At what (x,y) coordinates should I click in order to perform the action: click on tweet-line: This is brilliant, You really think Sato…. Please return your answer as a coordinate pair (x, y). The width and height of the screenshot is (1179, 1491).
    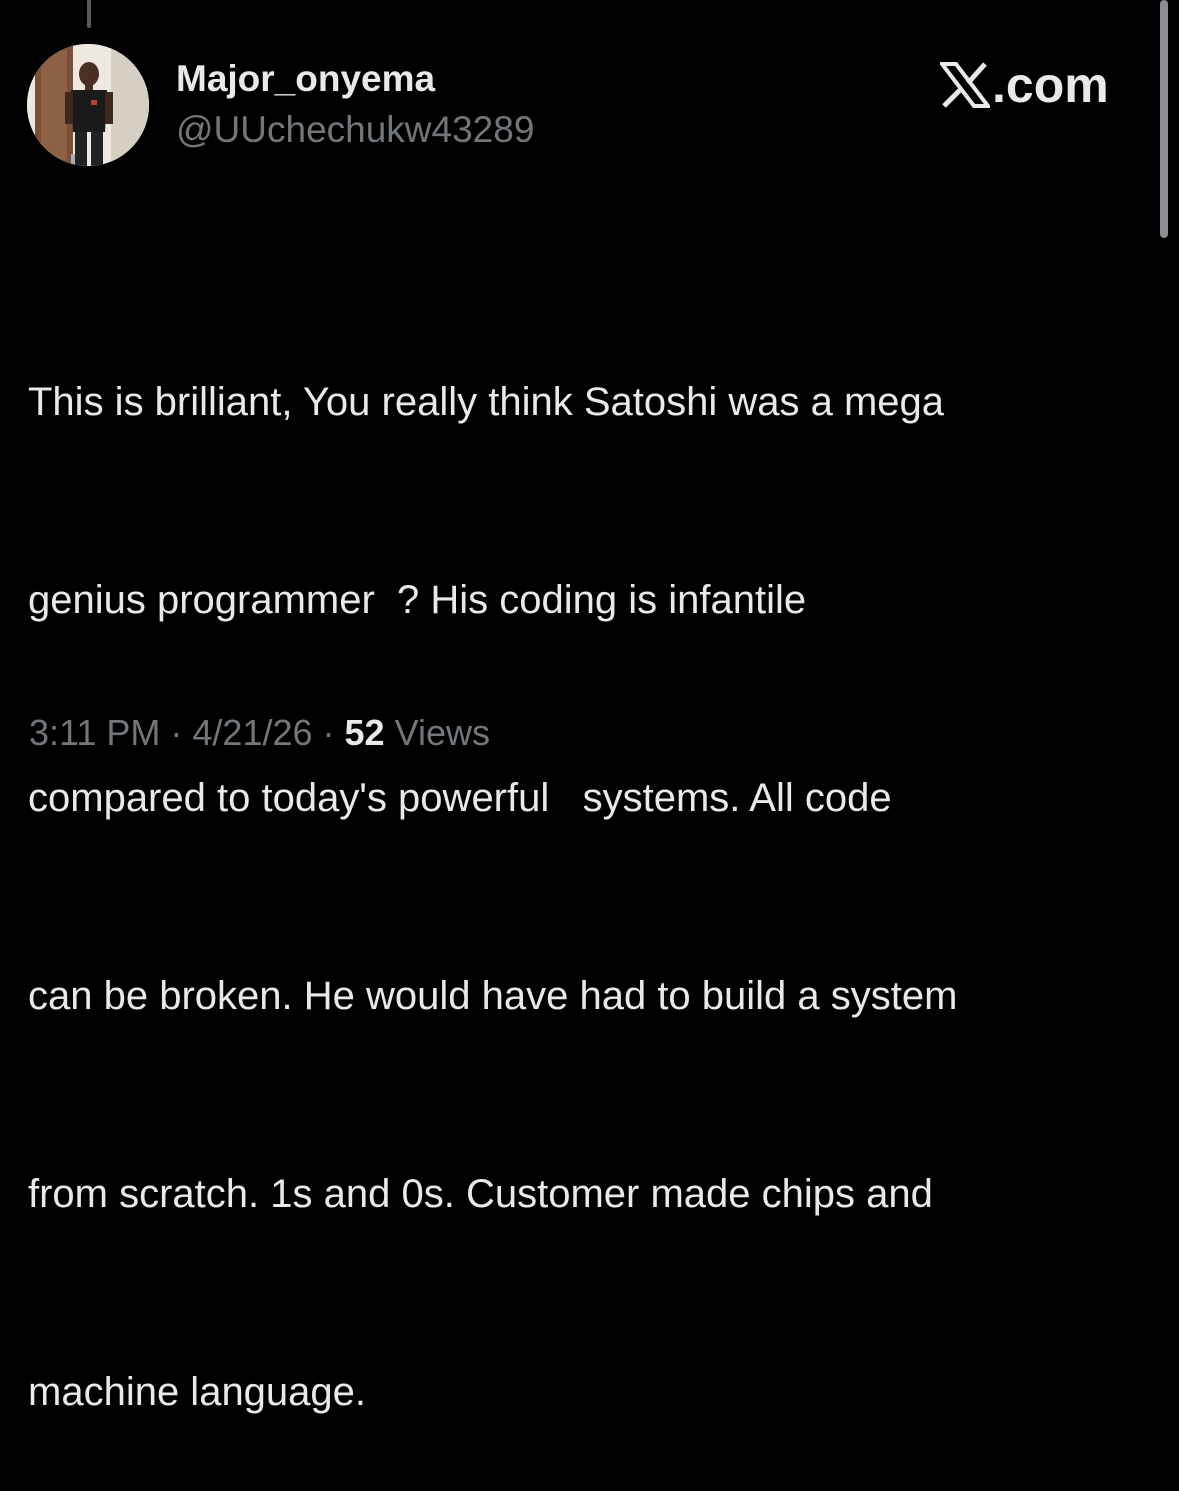
    Looking at the image, I should click on (486, 402).